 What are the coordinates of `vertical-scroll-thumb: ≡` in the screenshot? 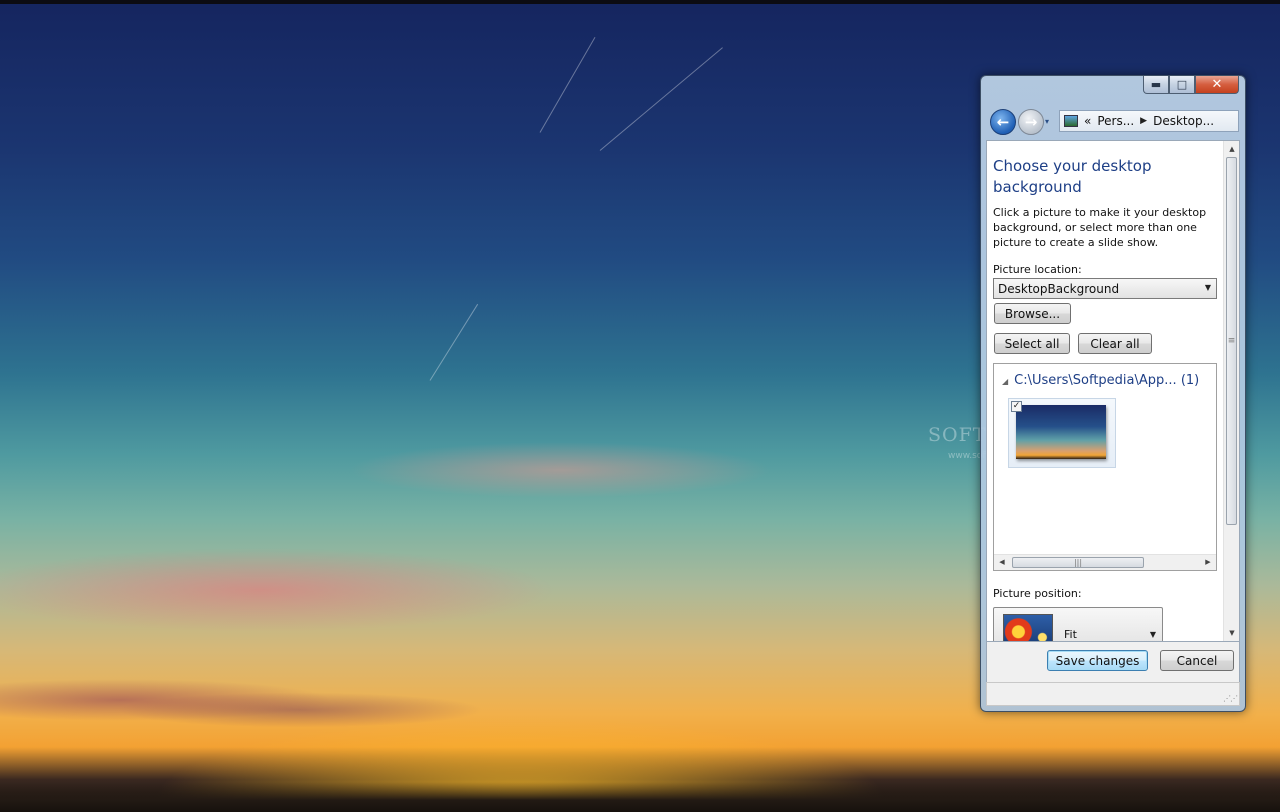 It's located at (1231, 341).